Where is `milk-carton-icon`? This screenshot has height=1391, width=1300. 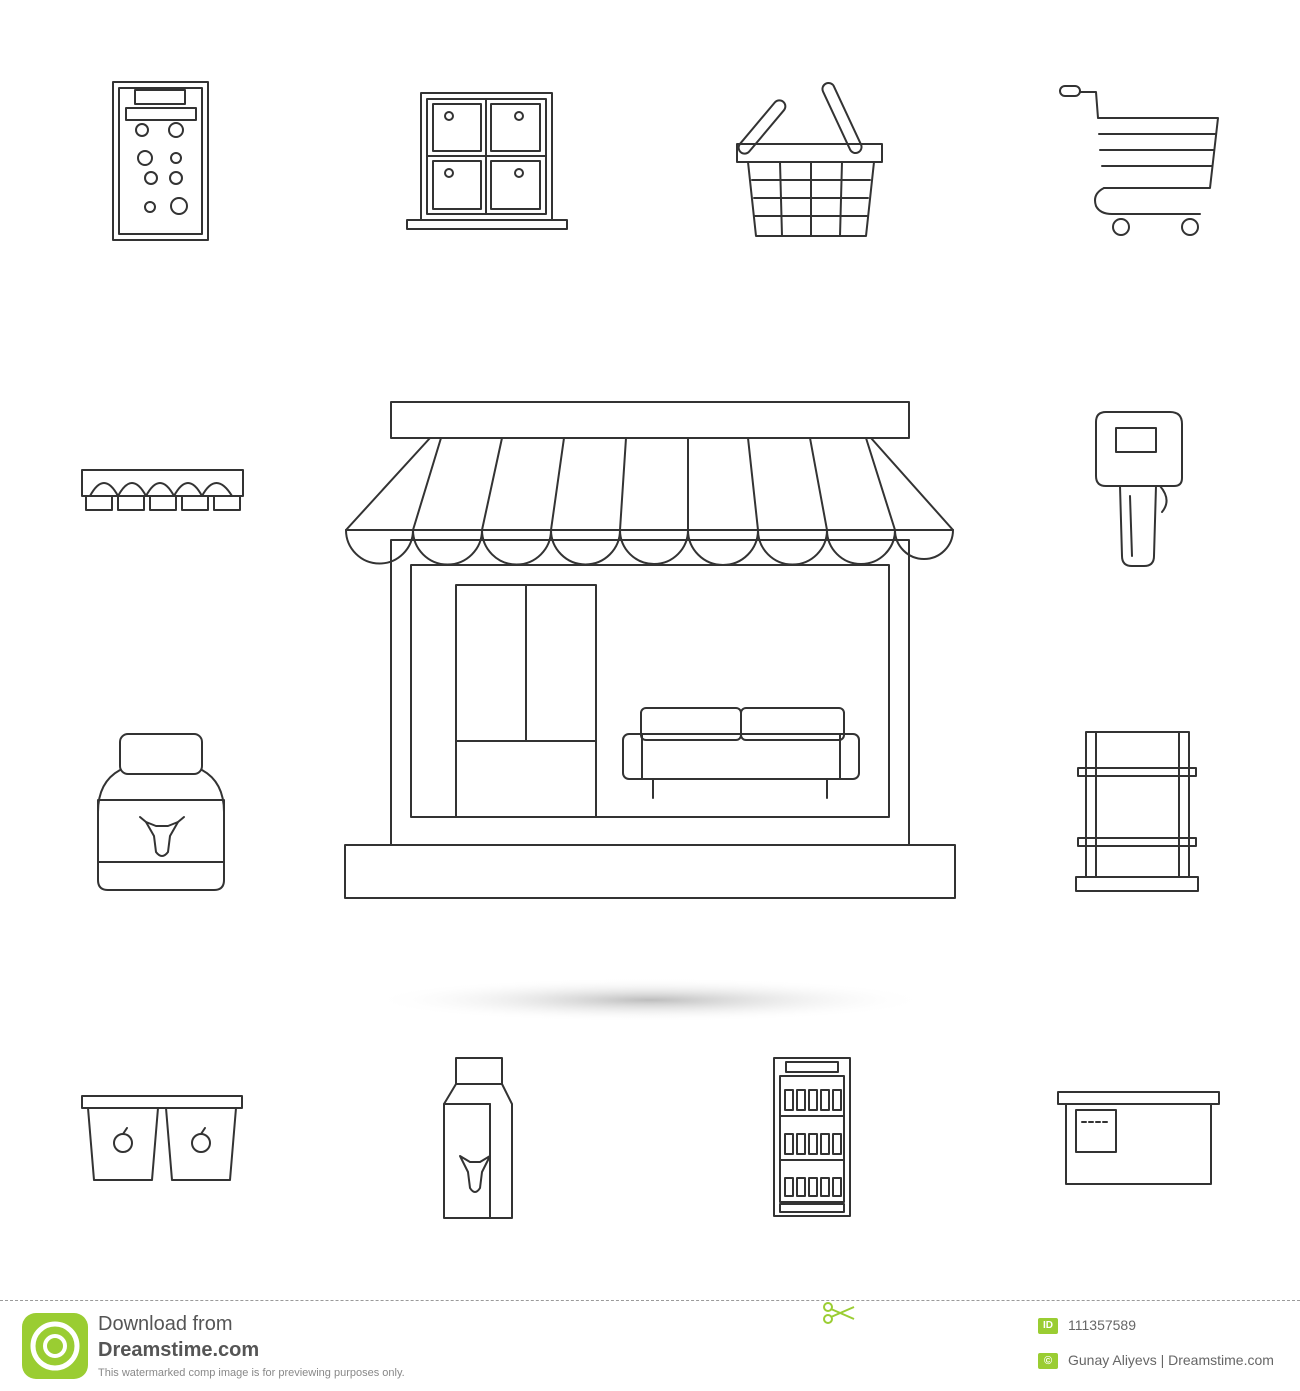 milk-carton-icon is located at coordinates (478, 1138).